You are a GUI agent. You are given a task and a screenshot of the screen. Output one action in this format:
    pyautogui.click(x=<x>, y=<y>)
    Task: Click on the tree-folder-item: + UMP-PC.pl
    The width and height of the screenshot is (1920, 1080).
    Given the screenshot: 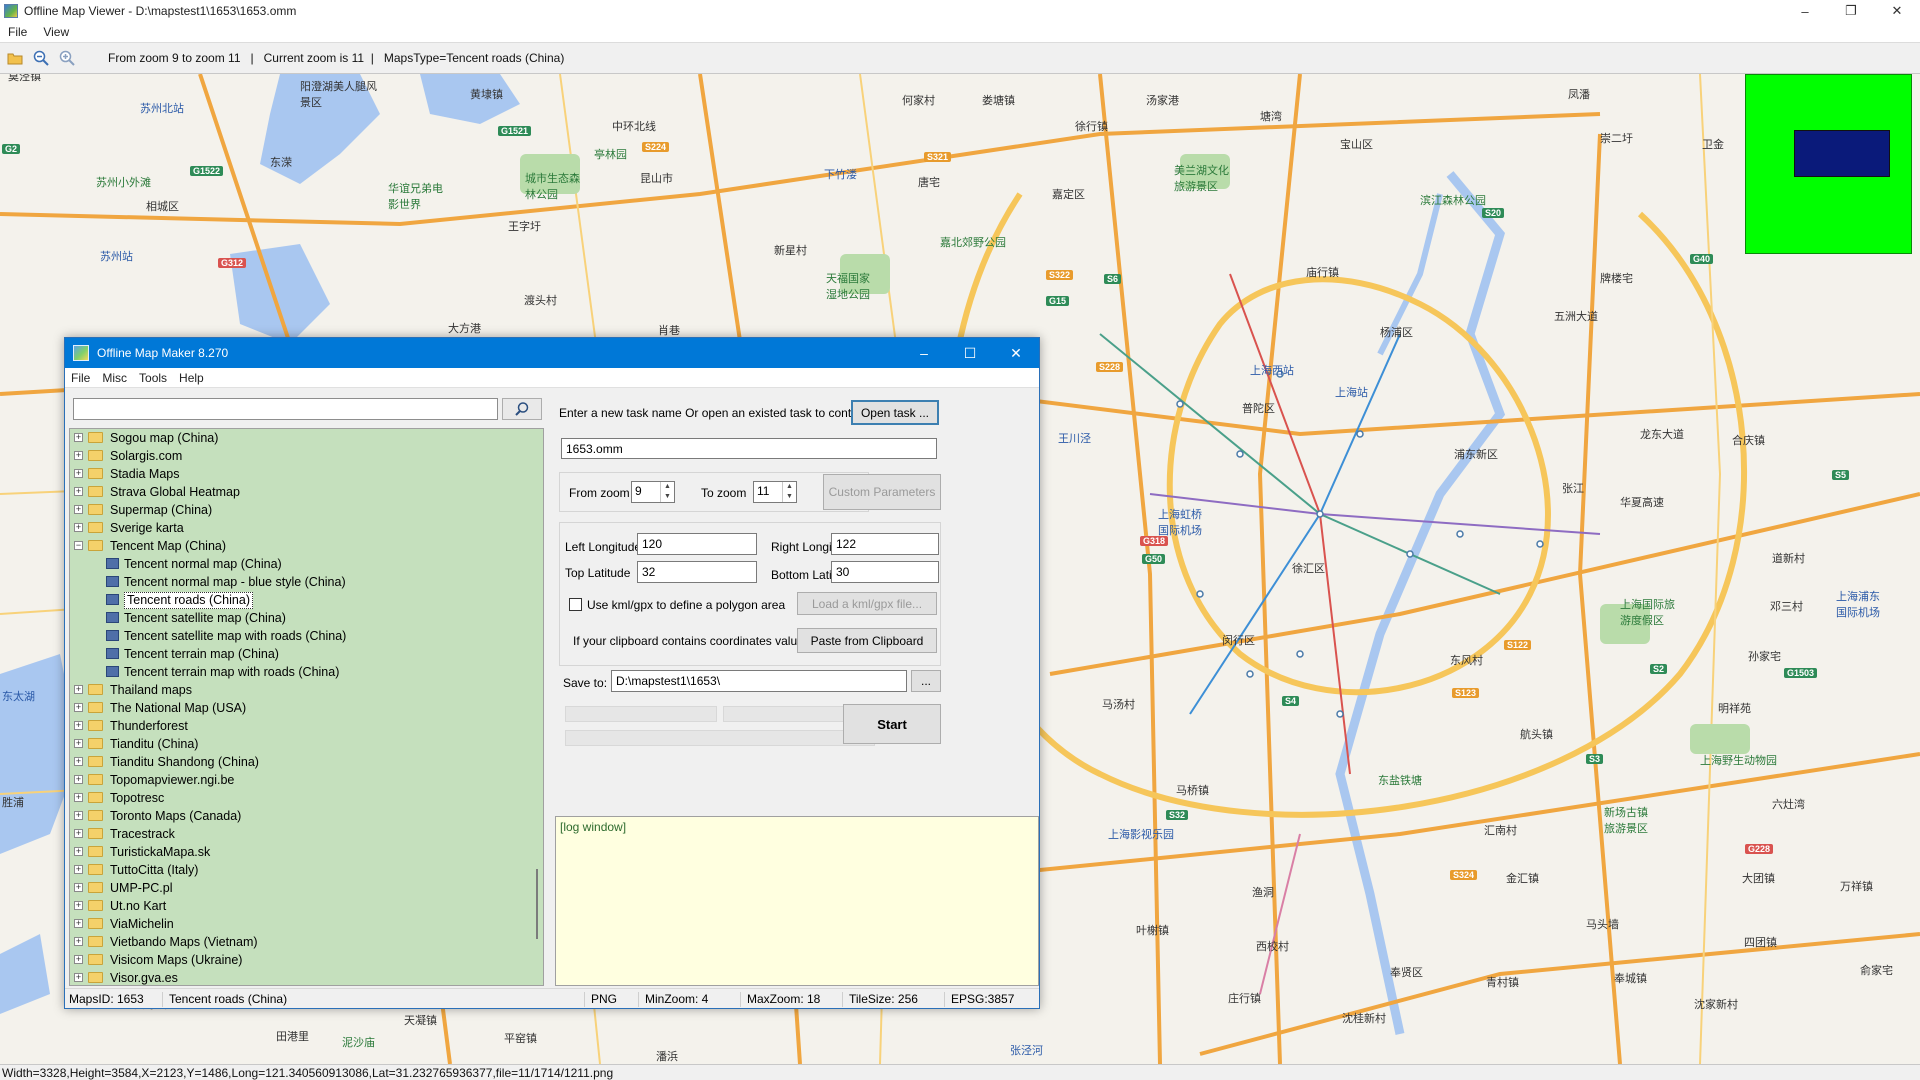 What is the action you would take?
    pyautogui.click(x=306, y=888)
    